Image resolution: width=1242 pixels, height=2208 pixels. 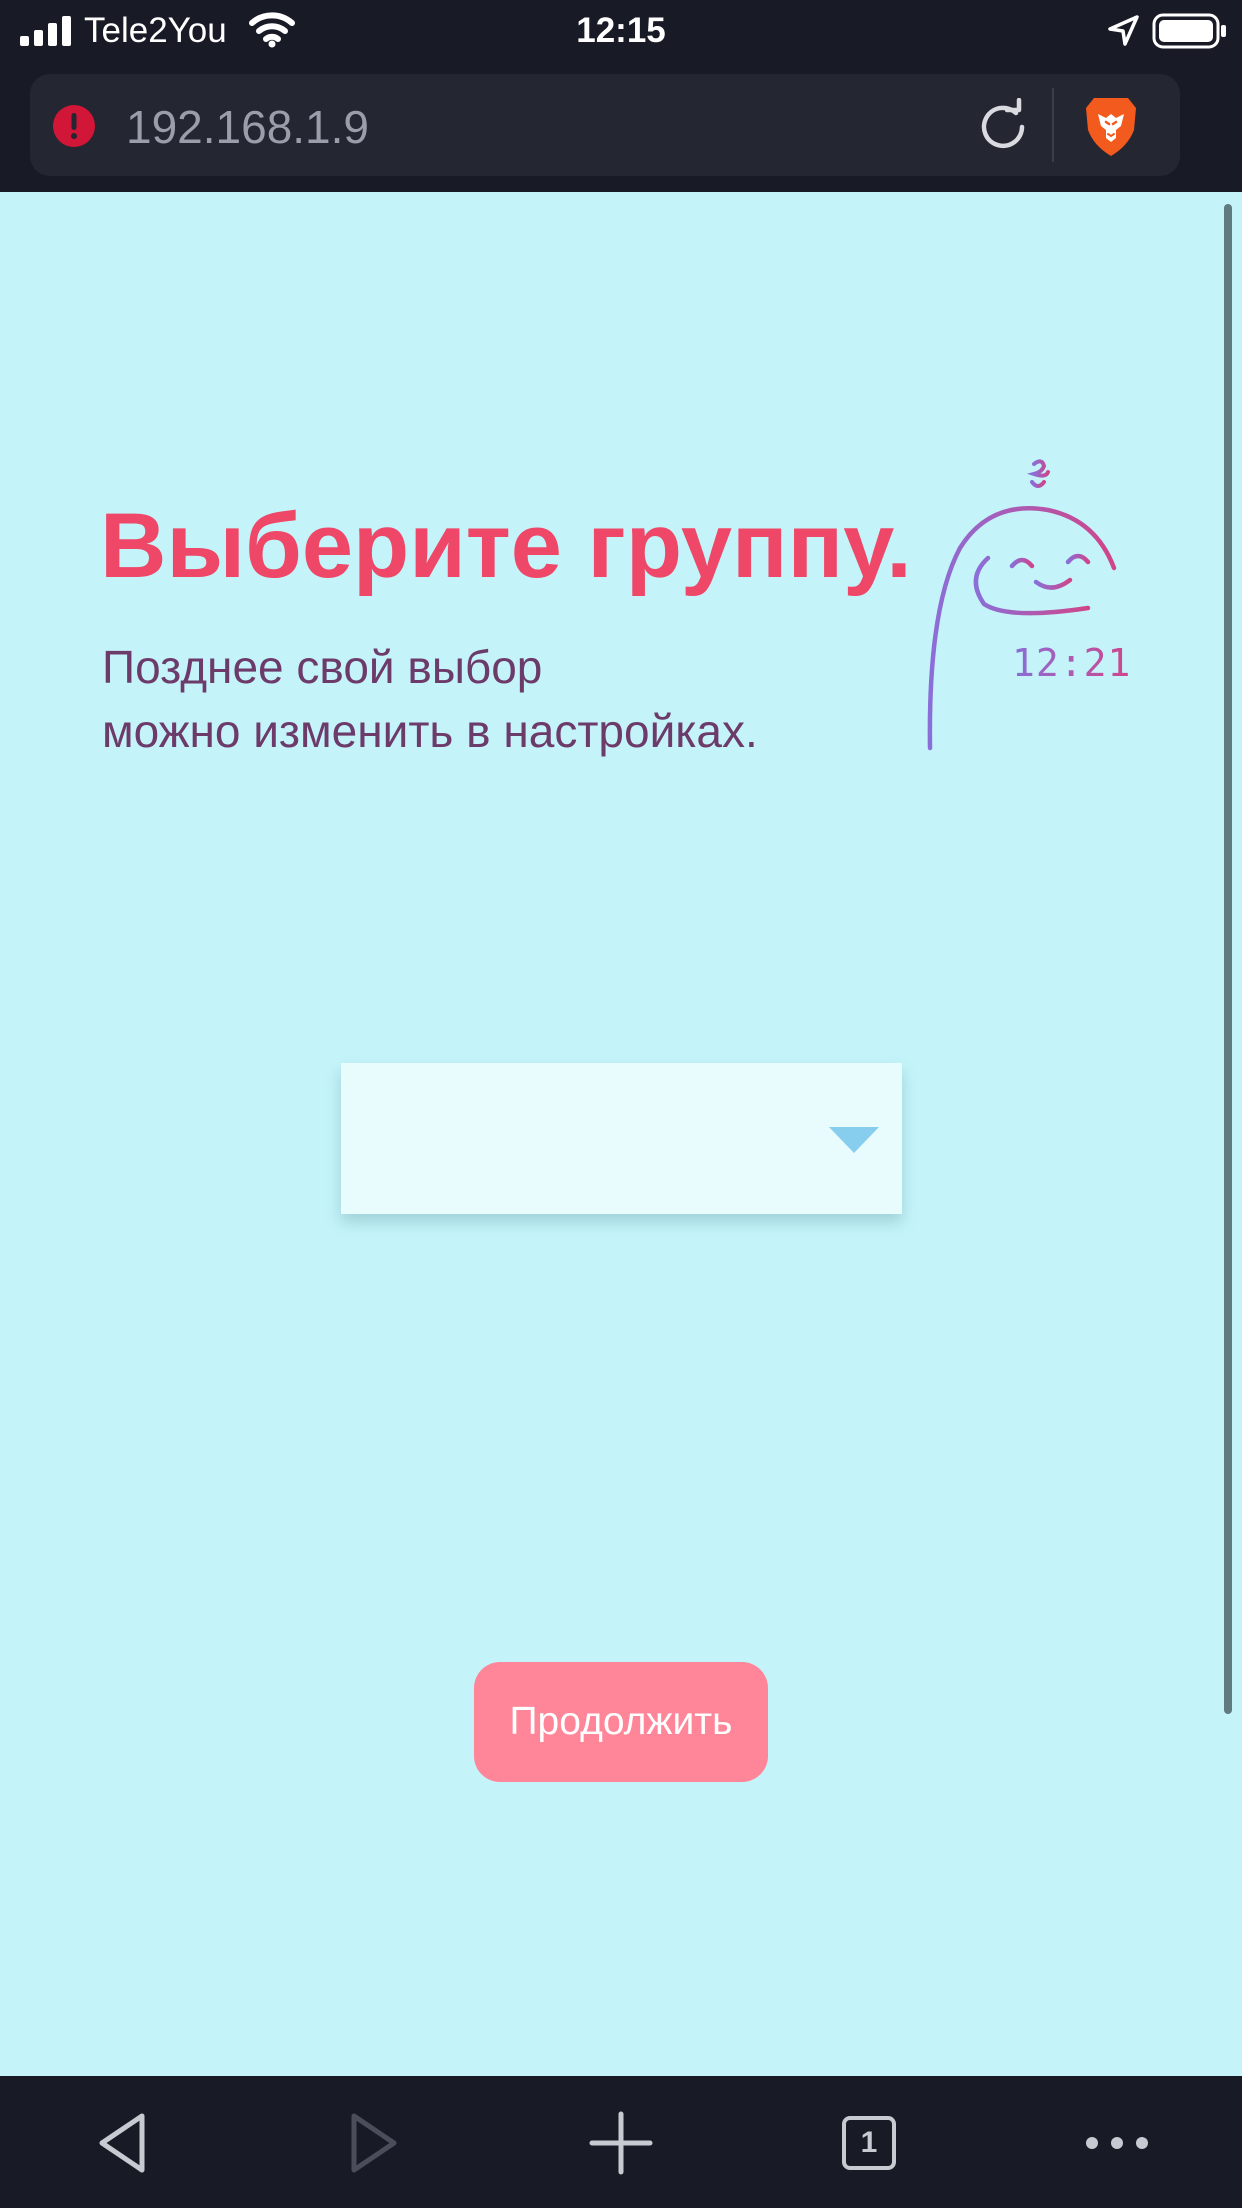 I want to click on forward-icon, so click(x=371, y=2143).